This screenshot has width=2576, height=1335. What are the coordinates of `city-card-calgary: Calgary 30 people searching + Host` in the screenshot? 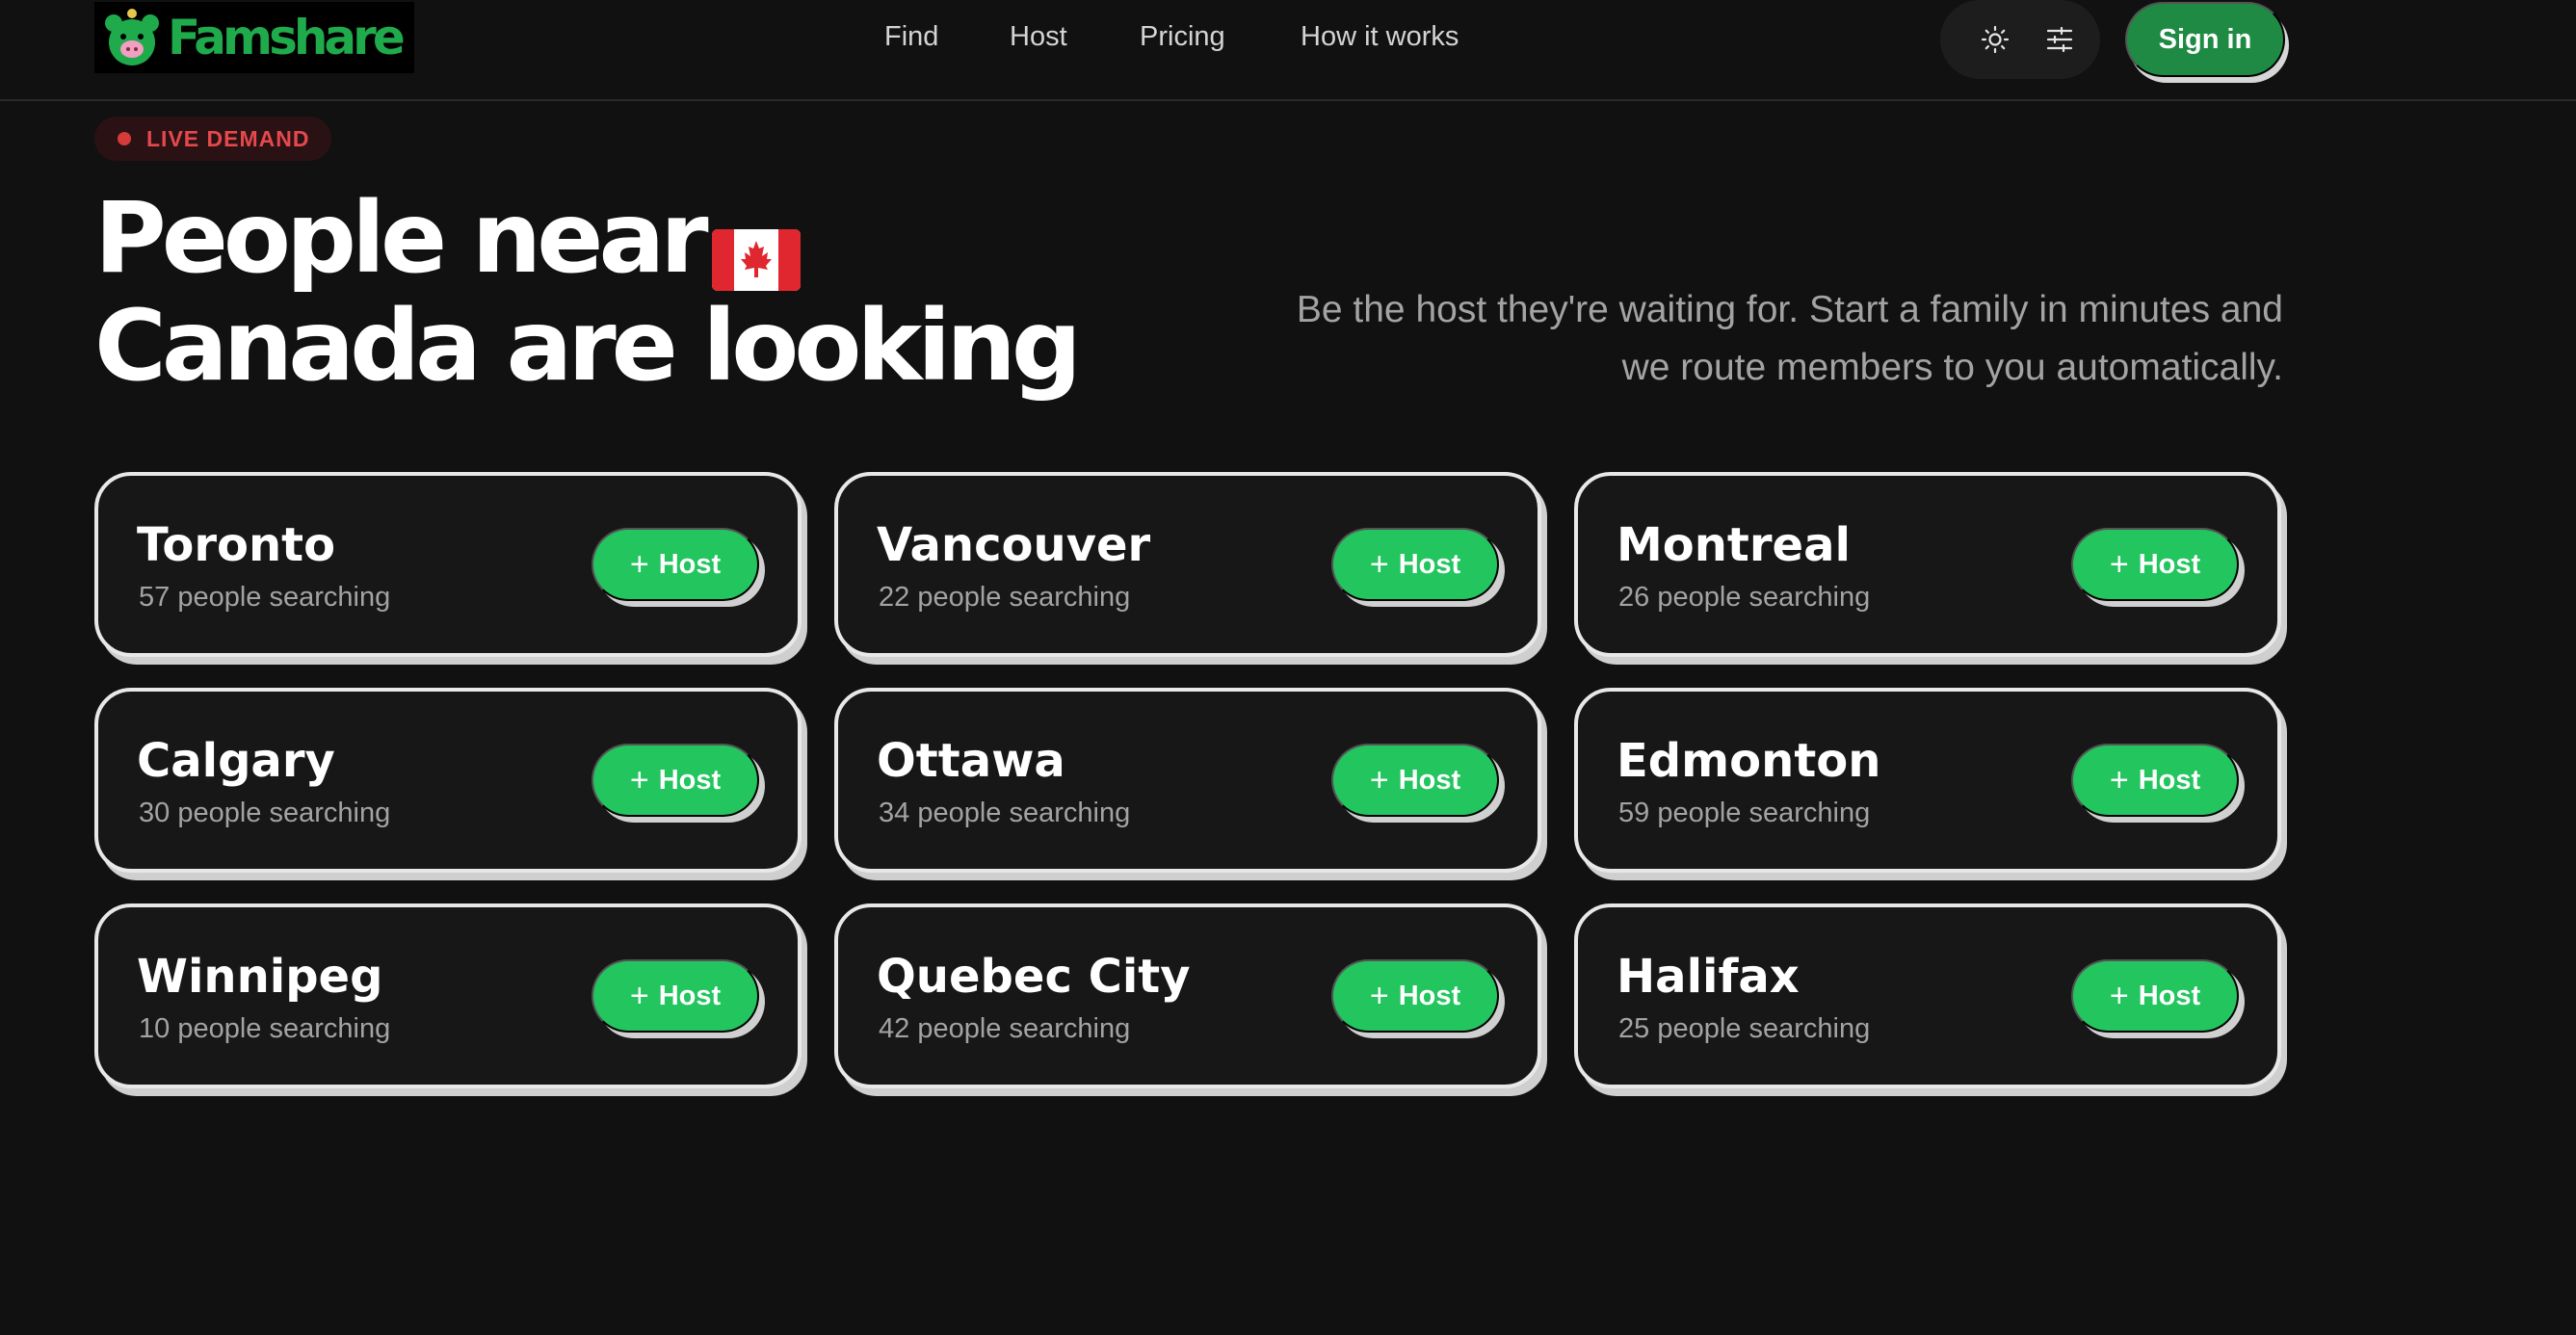 It's located at (448, 780).